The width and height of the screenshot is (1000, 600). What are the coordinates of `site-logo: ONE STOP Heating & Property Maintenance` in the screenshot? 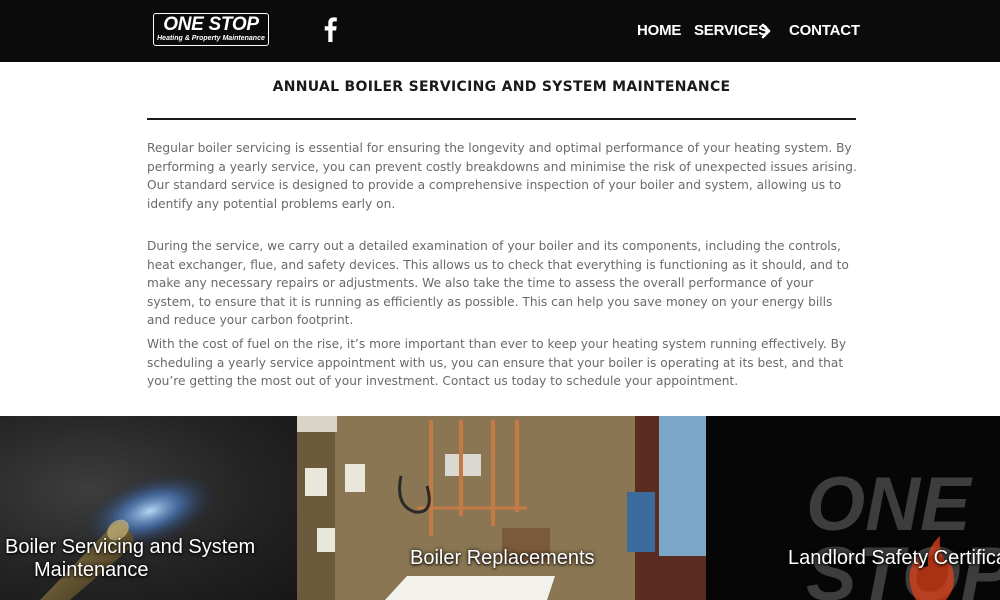 It's located at (211, 29).